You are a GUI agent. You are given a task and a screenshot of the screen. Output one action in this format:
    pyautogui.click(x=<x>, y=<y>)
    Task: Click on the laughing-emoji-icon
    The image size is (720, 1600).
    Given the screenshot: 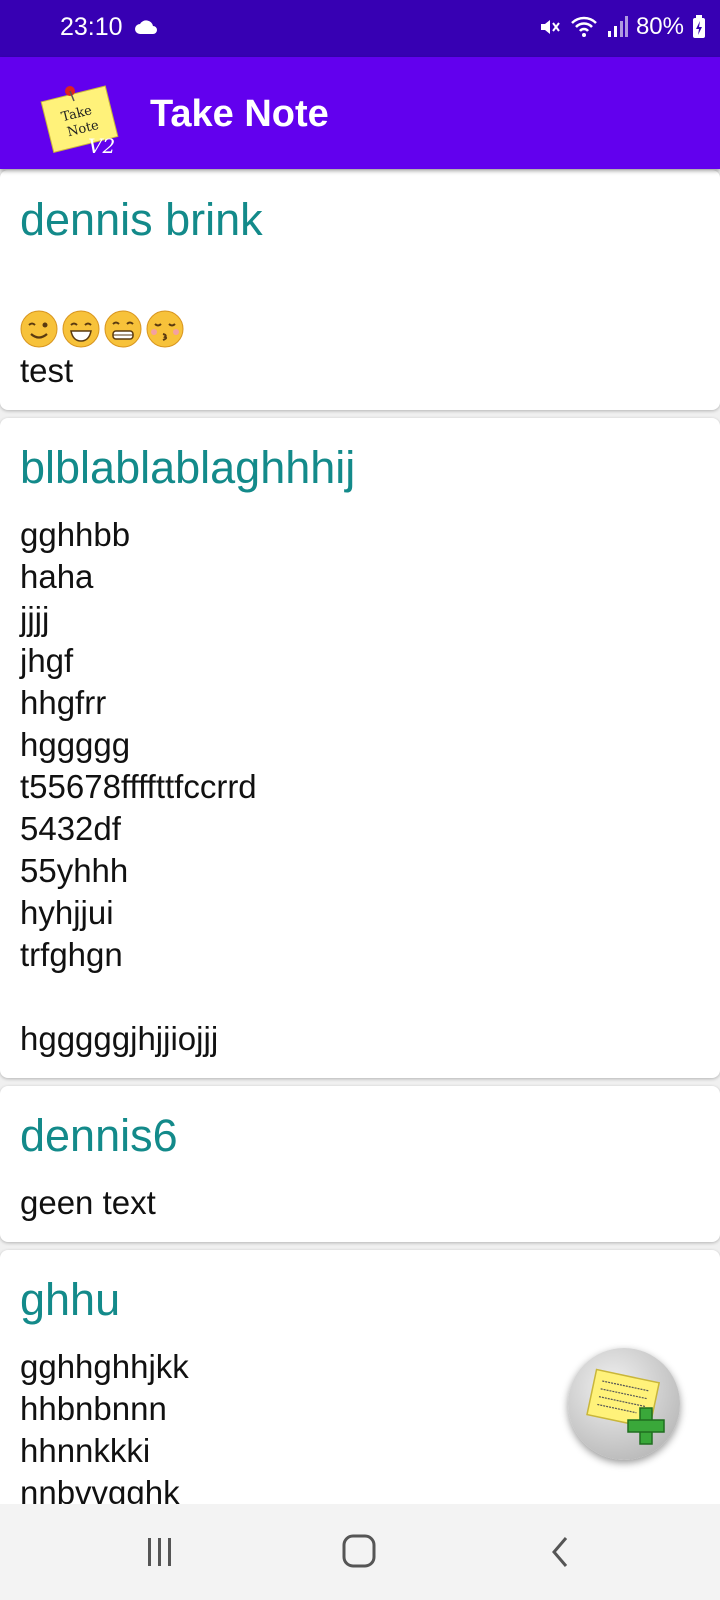 What is the action you would take?
    pyautogui.click(x=81, y=329)
    